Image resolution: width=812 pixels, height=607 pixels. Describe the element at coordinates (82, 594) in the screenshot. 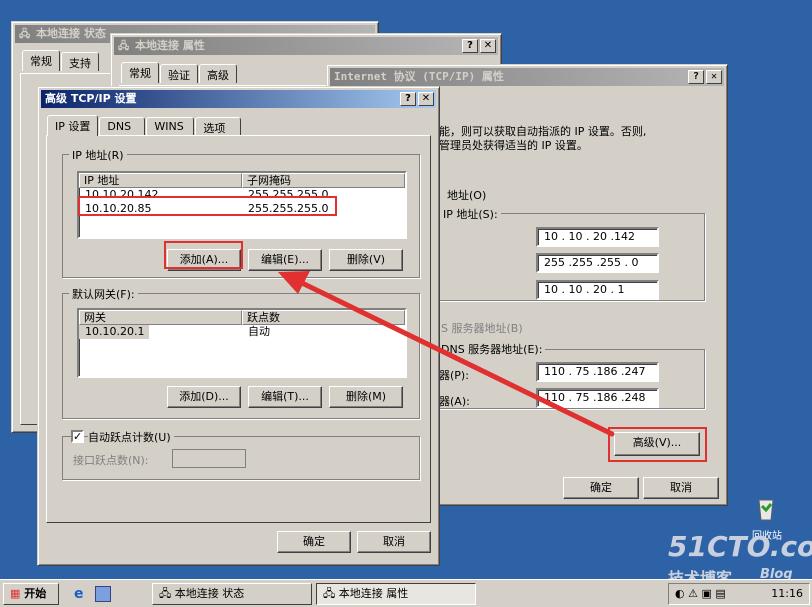

I see `ie-icon: e` at that location.